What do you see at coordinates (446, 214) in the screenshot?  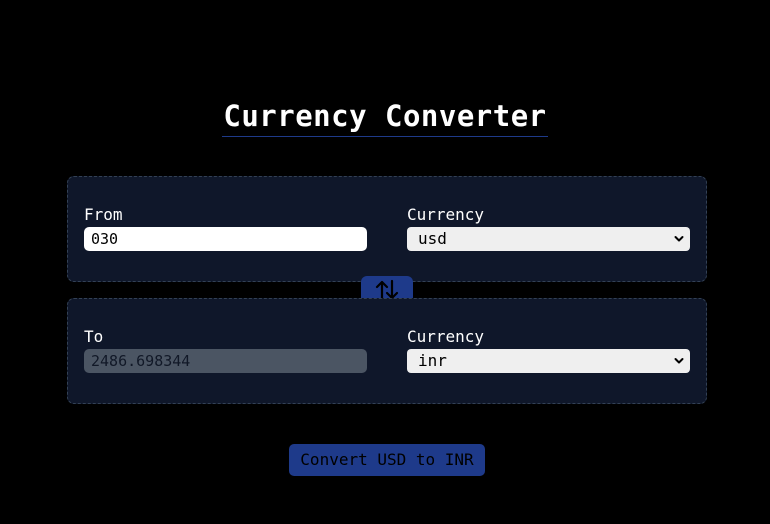 I see `from-currency-label: Currency` at bounding box center [446, 214].